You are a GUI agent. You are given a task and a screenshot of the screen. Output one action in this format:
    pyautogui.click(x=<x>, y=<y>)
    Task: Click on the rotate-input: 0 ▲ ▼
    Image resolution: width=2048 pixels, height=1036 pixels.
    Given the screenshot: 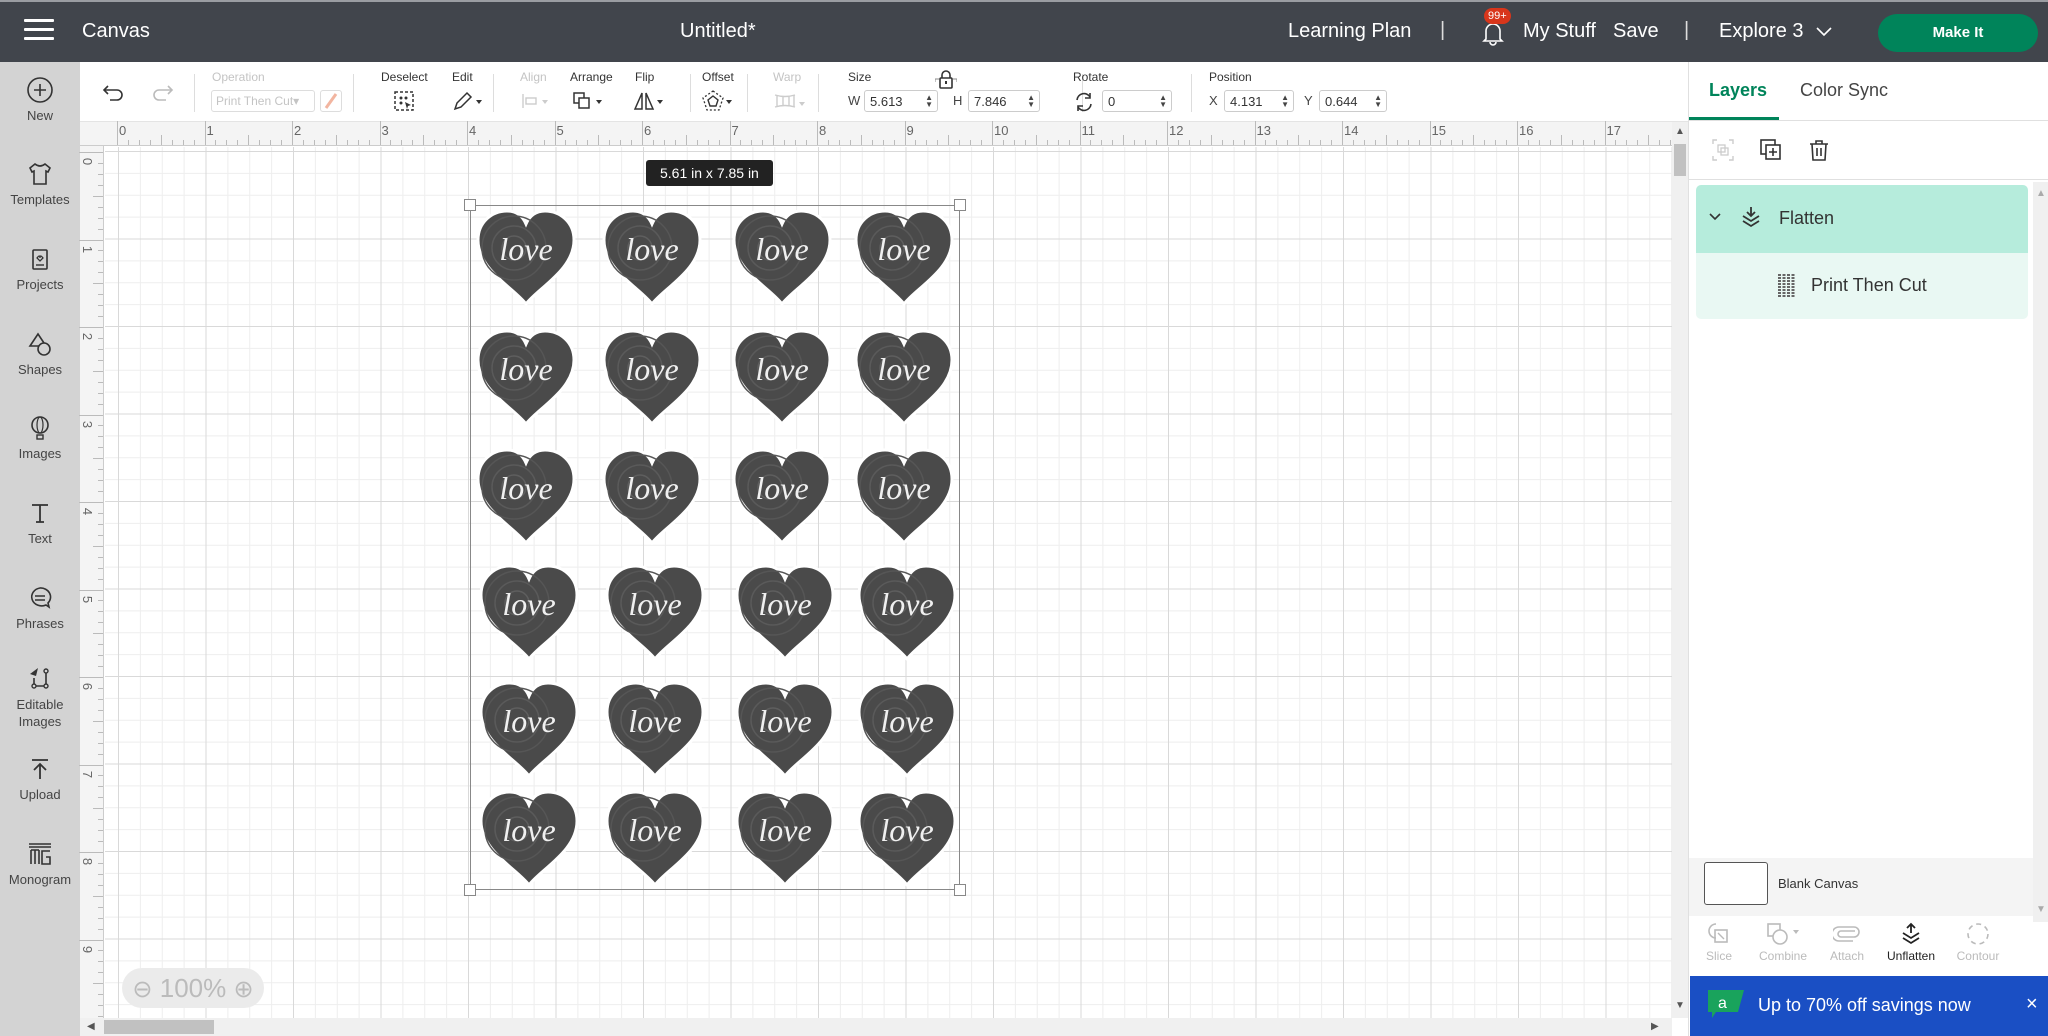 What is the action you would take?
    pyautogui.click(x=1137, y=101)
    